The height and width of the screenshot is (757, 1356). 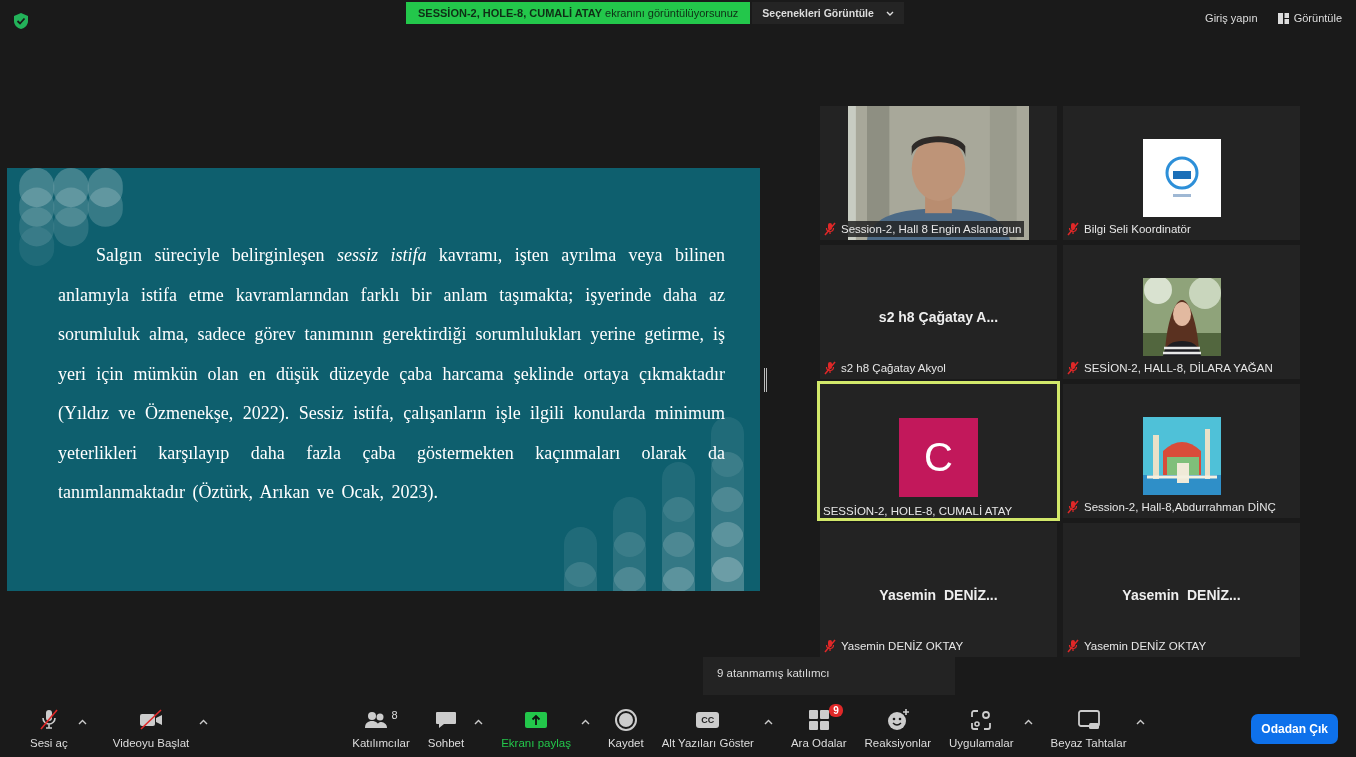 I want to click on reactions-button: Reaksiyonlar, so click(x=898, y=728).